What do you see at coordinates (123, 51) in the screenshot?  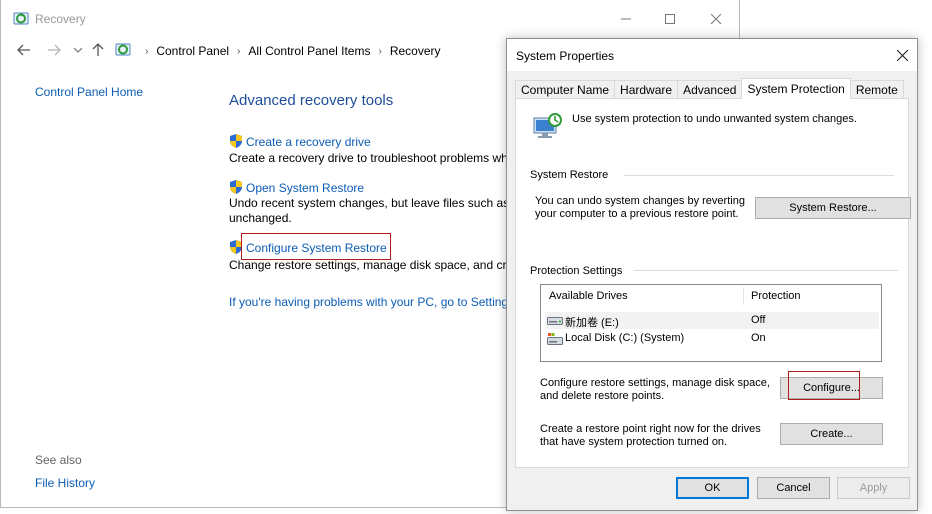 I see `control-panel-icon` at bounding box center [123, 51].